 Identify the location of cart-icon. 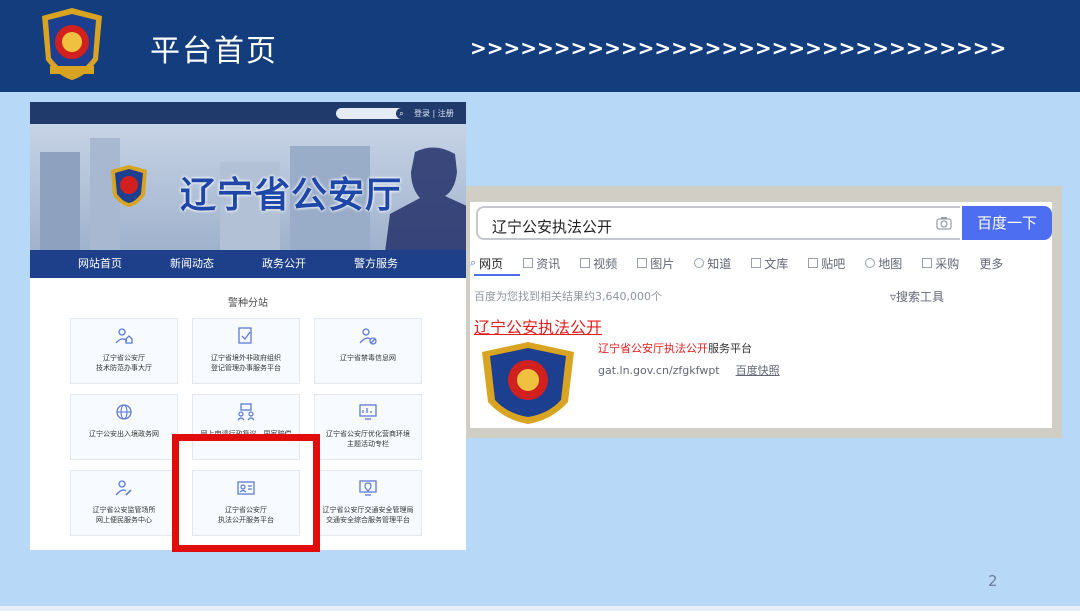
(927, 263).